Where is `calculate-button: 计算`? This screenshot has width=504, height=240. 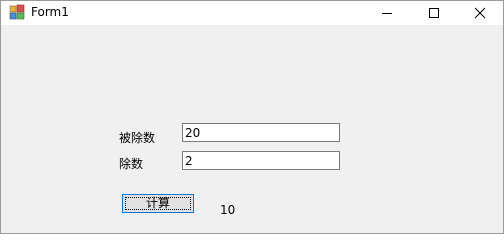
calculate-button: 计算 is located at coordinates (158, 203).